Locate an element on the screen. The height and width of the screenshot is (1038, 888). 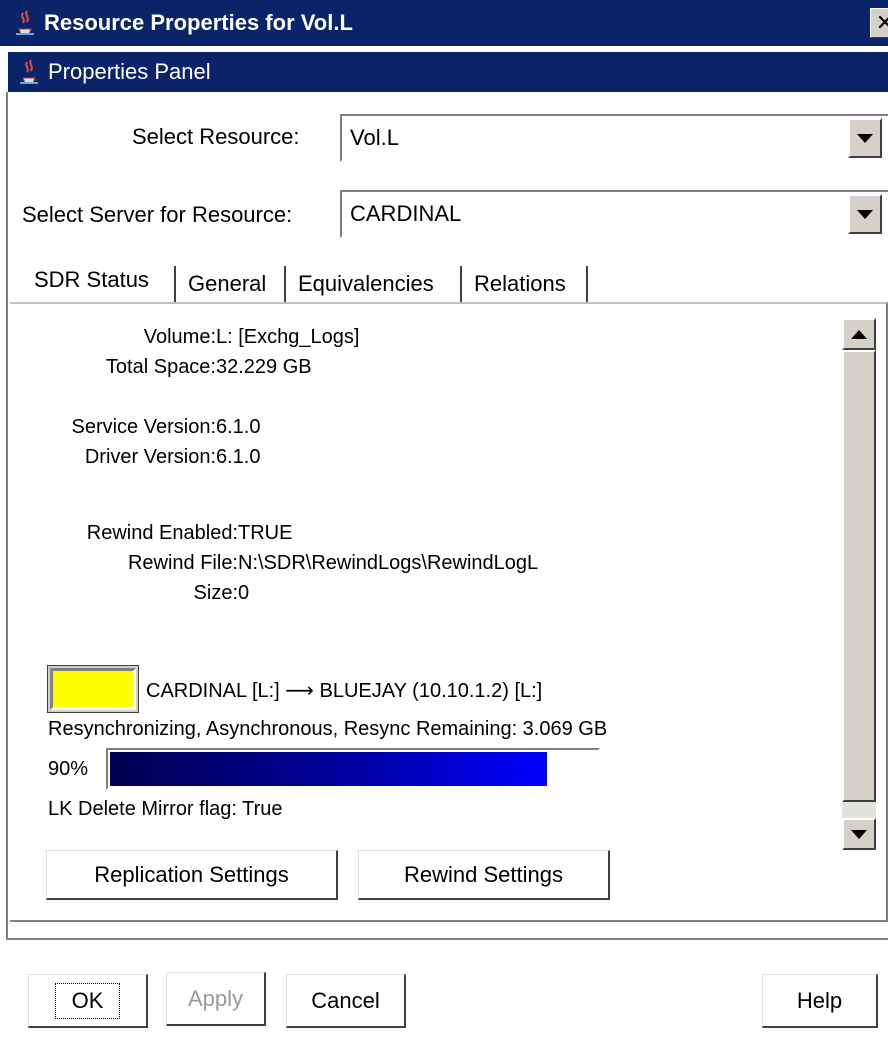
driver-version-row: Driver Version:6.1.0 is located at coordinates (130, 457).